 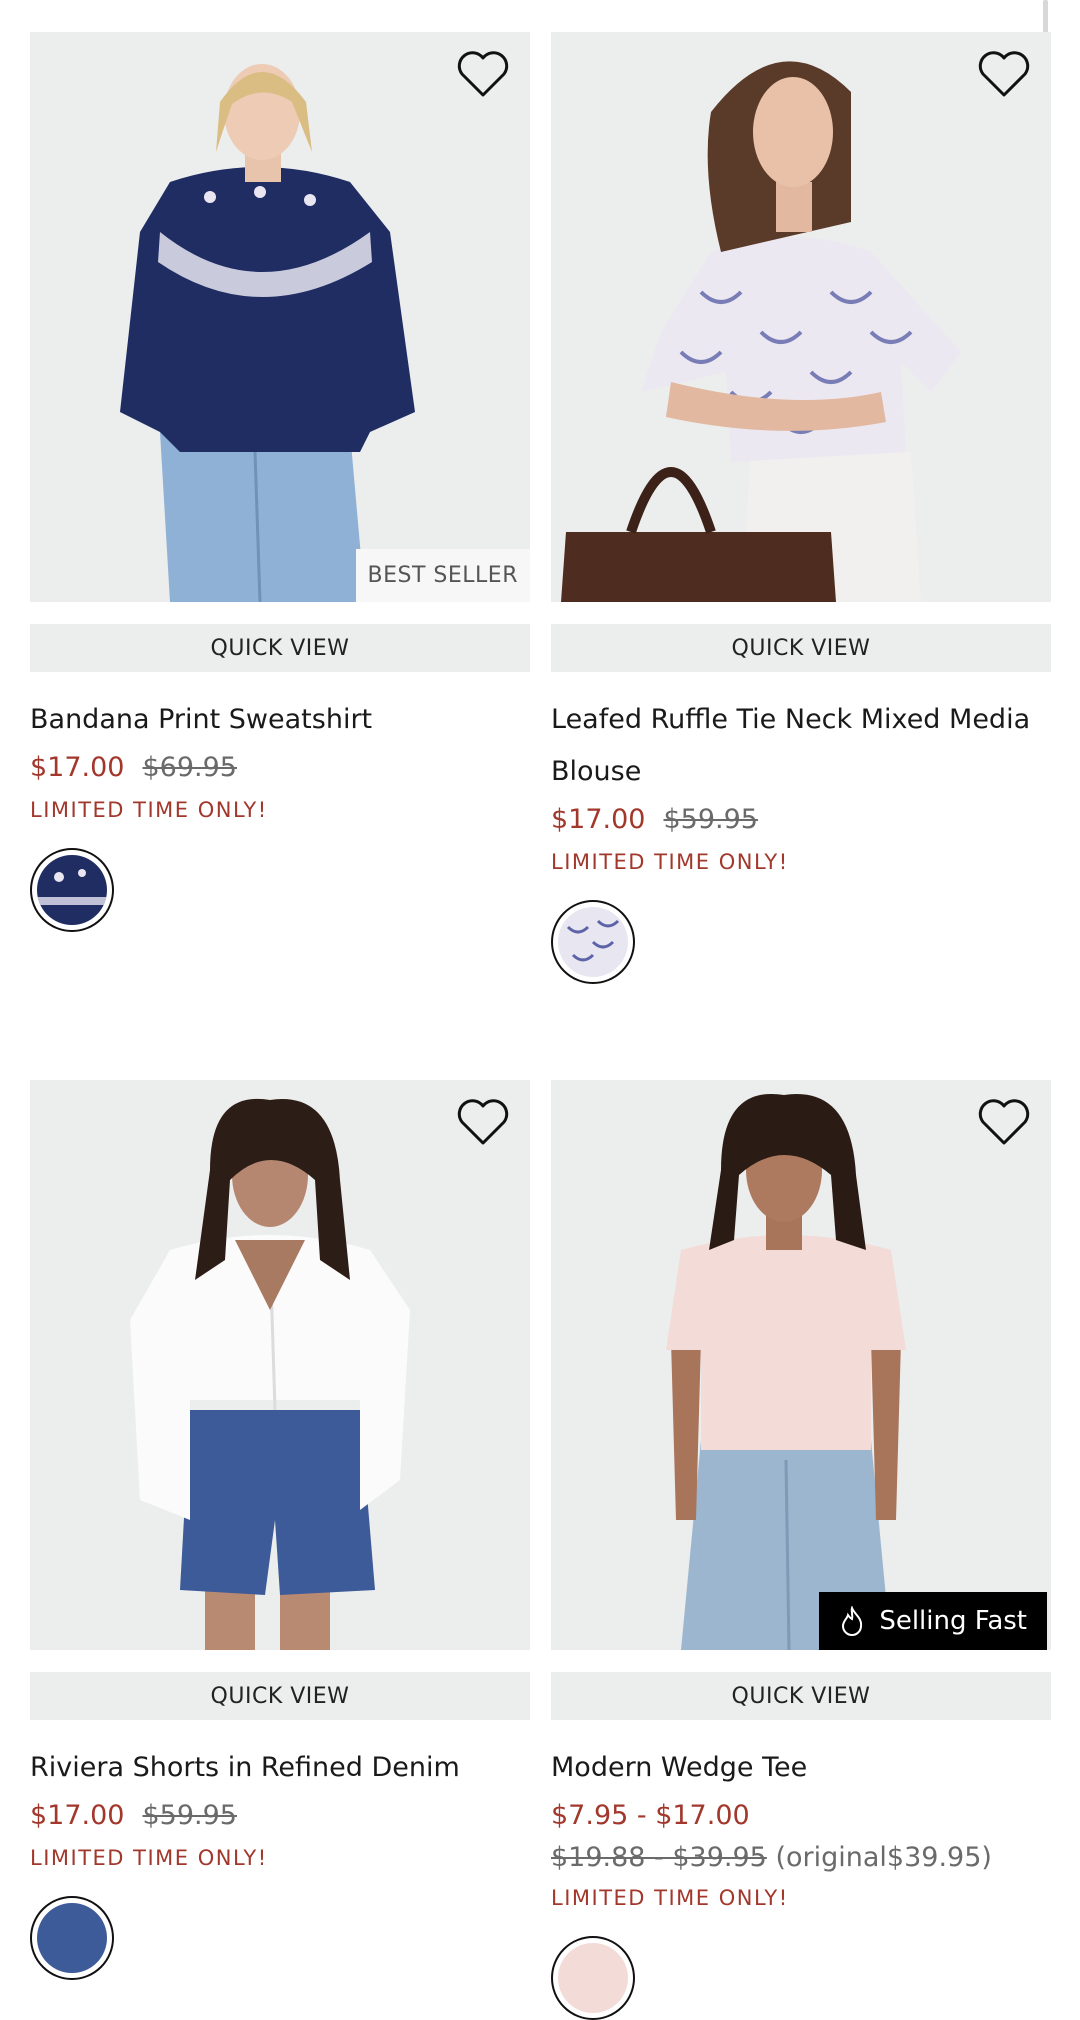 What do you see at coordinates (280, 720) in the screenshot?
I see `product-name: Bandana Print Sweatshirt` at bounding box center [280, 720].